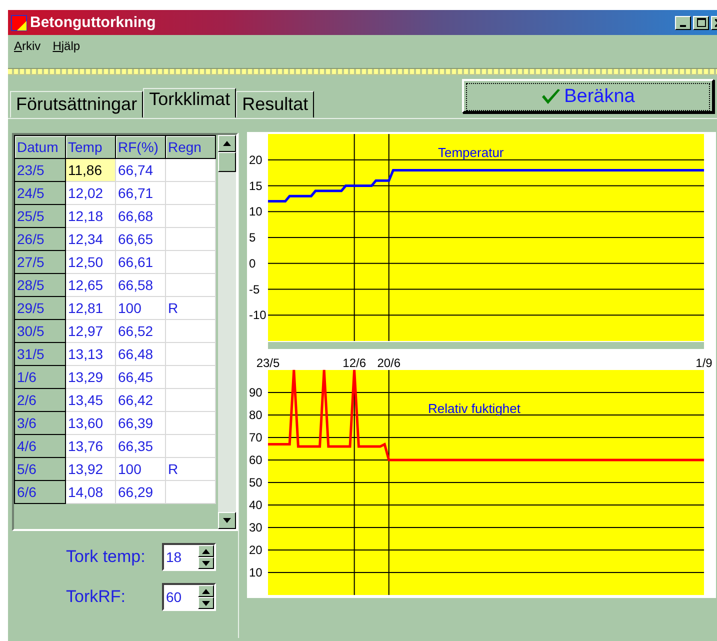  I want to click on axis-label: 15, so click(255, 185).